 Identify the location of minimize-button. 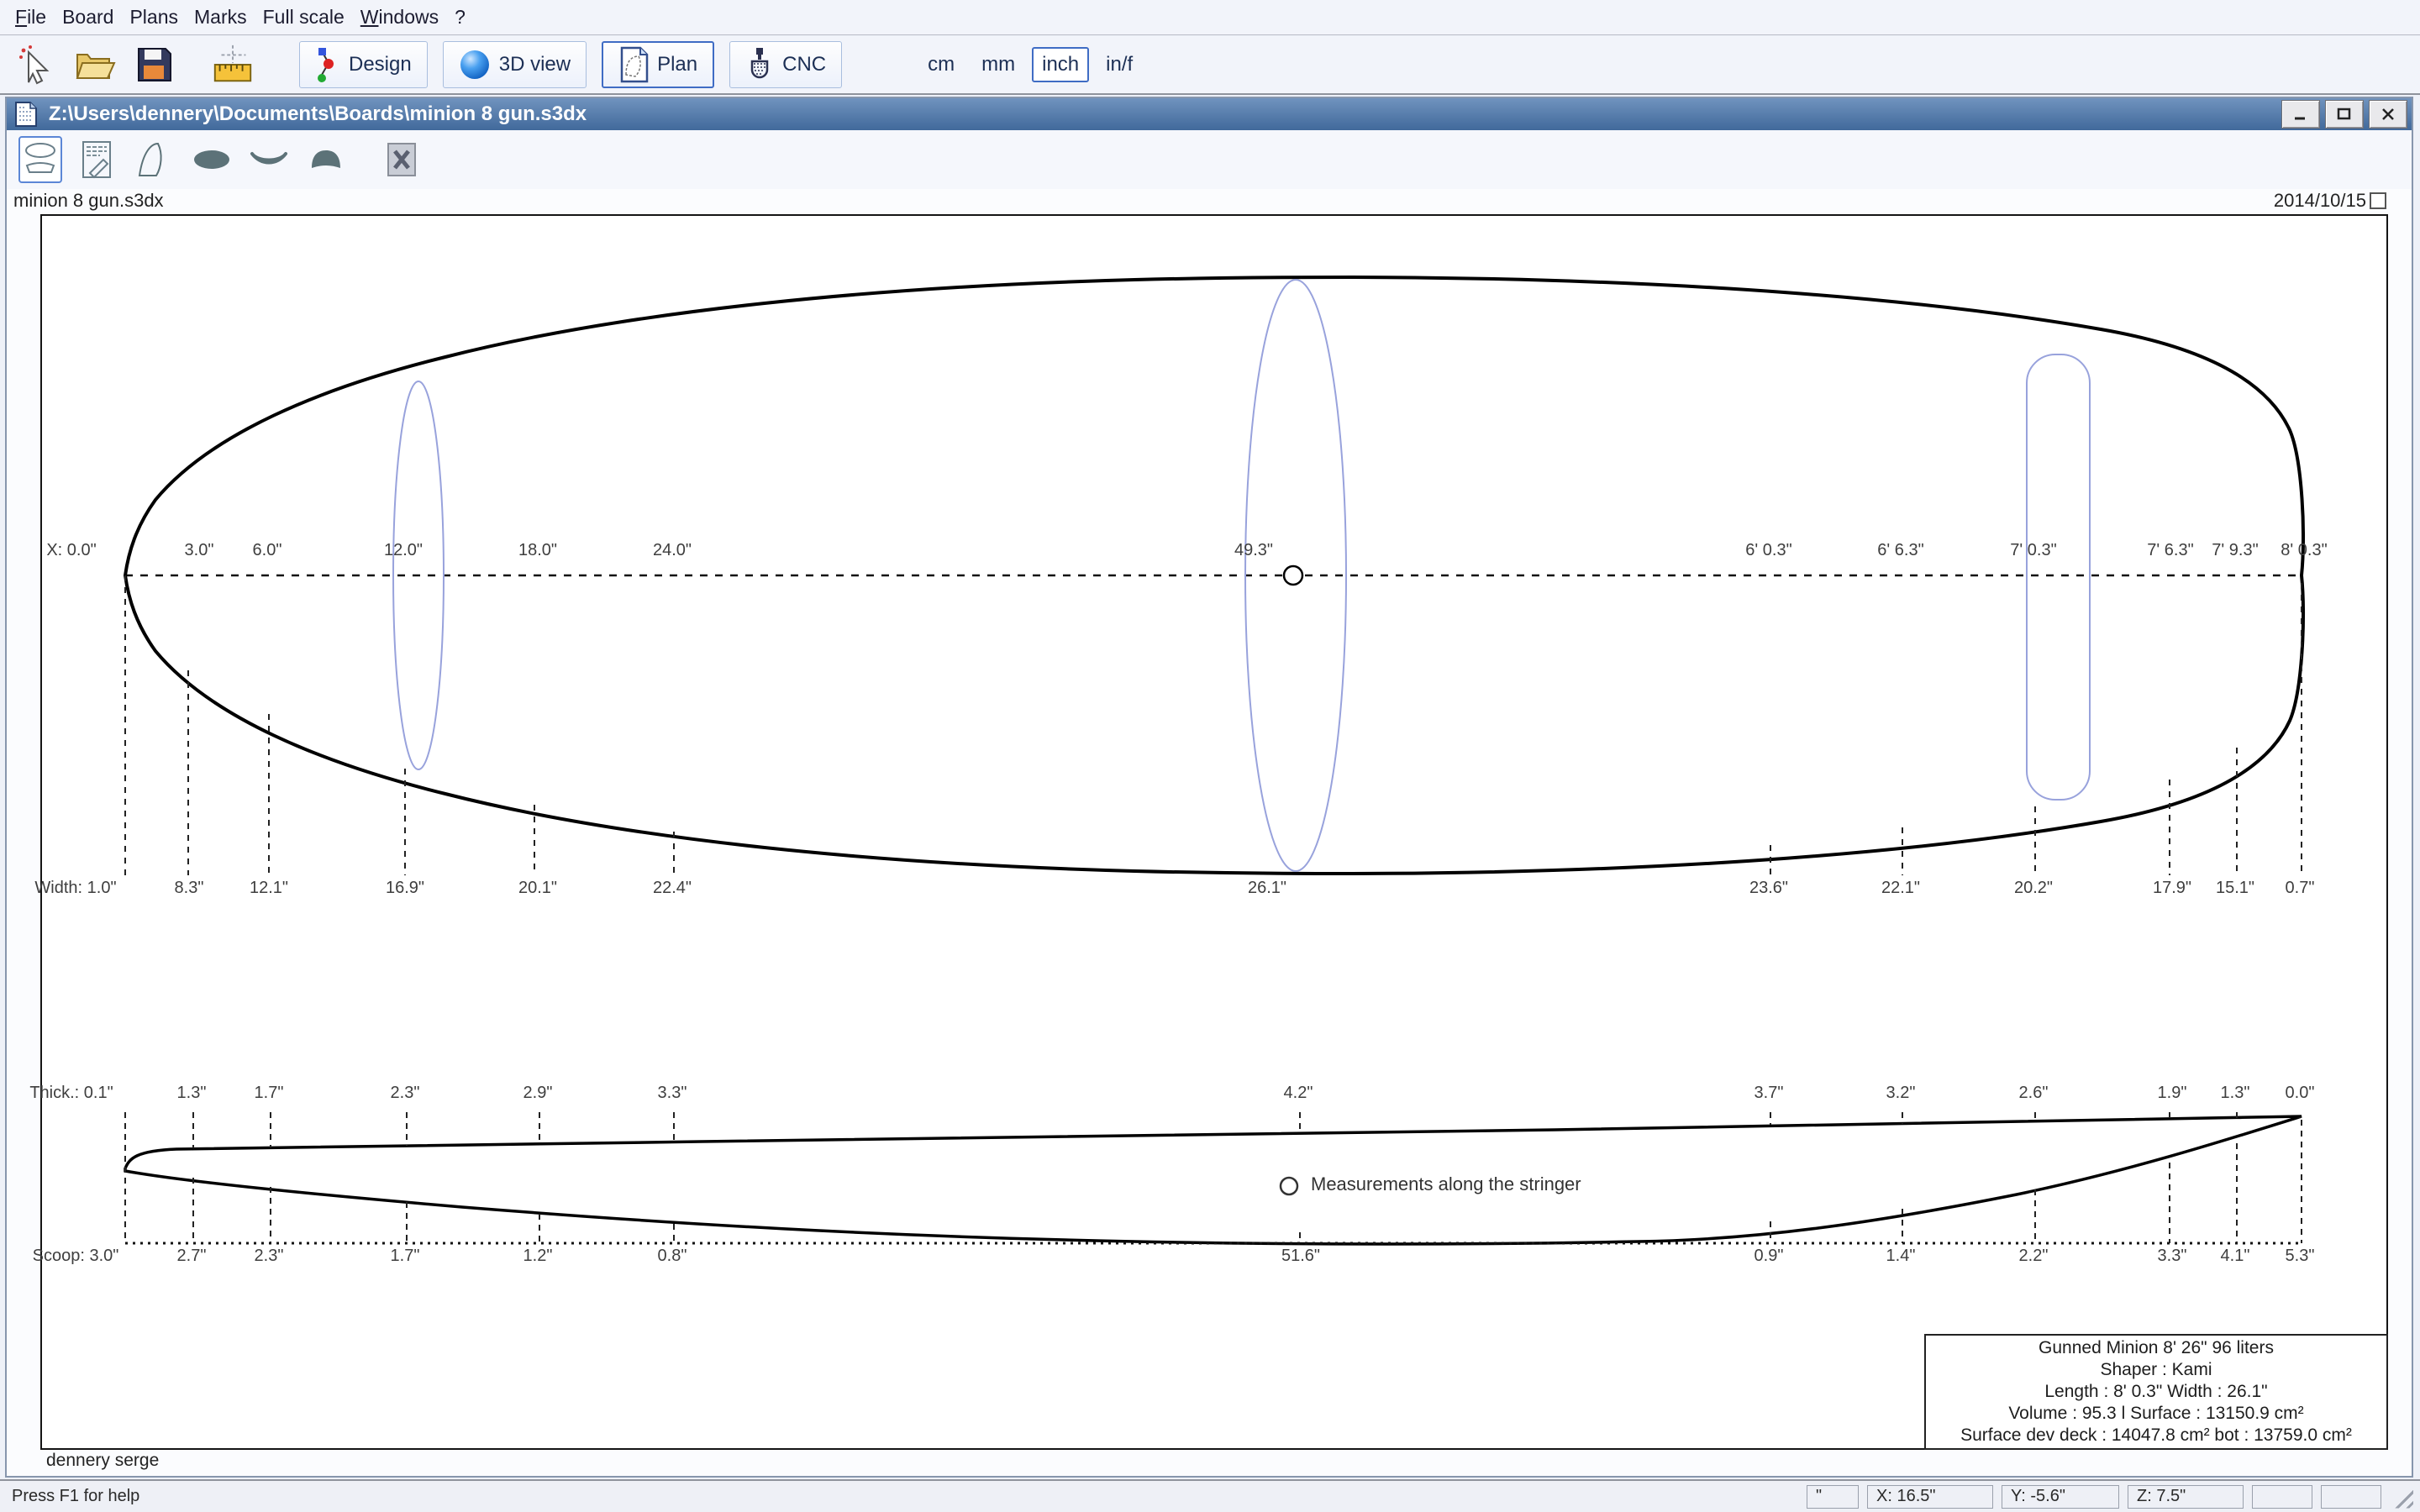
(2300, 114).